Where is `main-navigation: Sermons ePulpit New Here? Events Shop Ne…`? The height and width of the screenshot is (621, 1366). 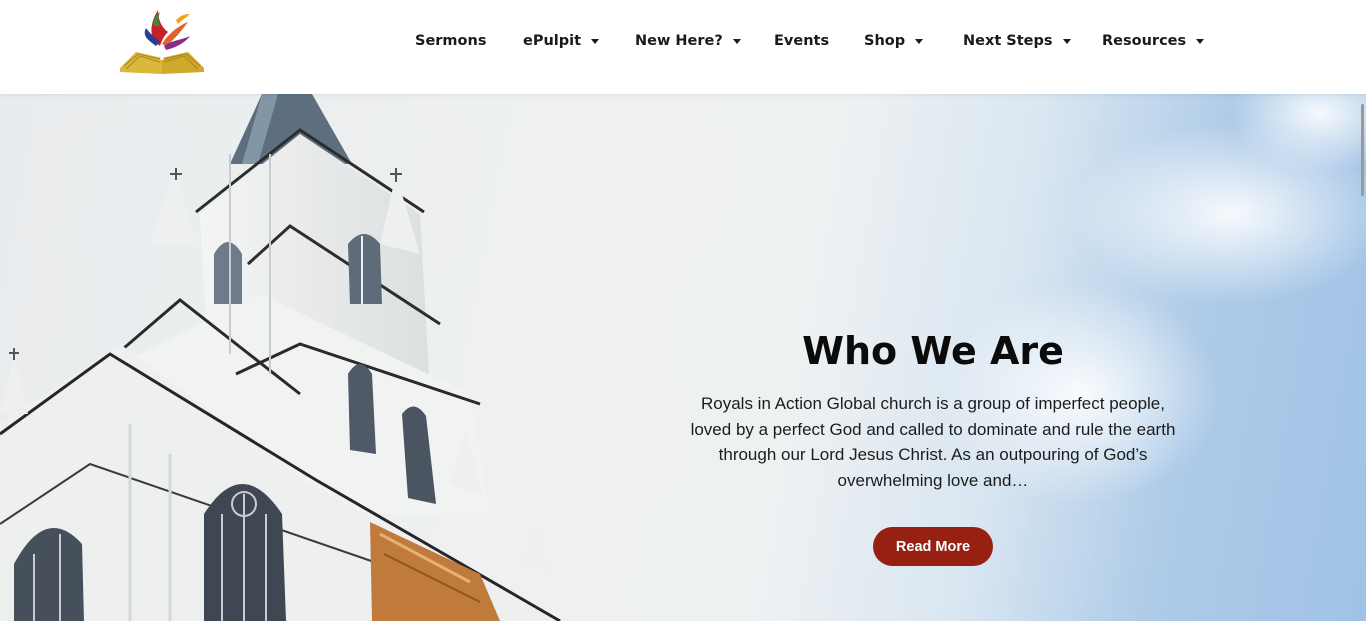 main-navigation: Sermons ePulpit New Here? Events Shop Ne… is located at coordinates (683, 41).